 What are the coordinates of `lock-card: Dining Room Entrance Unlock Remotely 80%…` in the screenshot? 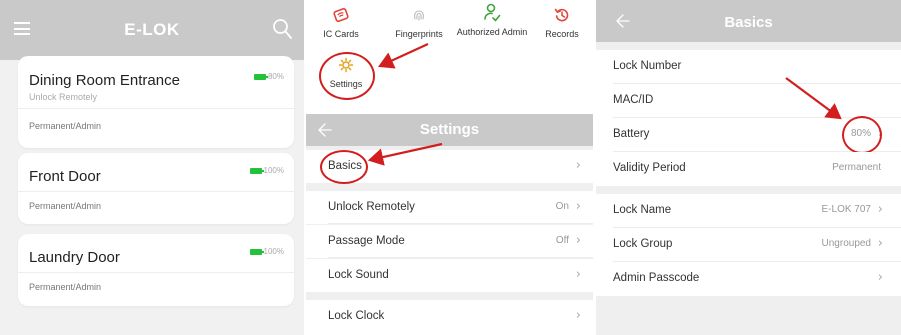 It's located at (156, 102).